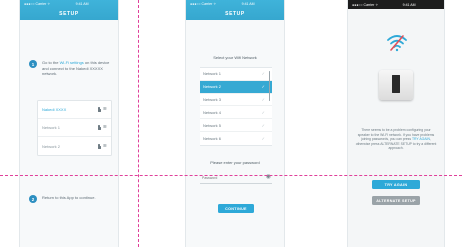 This screenshot has height=247, width=462. What do you see at coordinates (236, 208) in the screenshot?
I see `continue-button: CONTINUE` at bounding box center [236, 208].